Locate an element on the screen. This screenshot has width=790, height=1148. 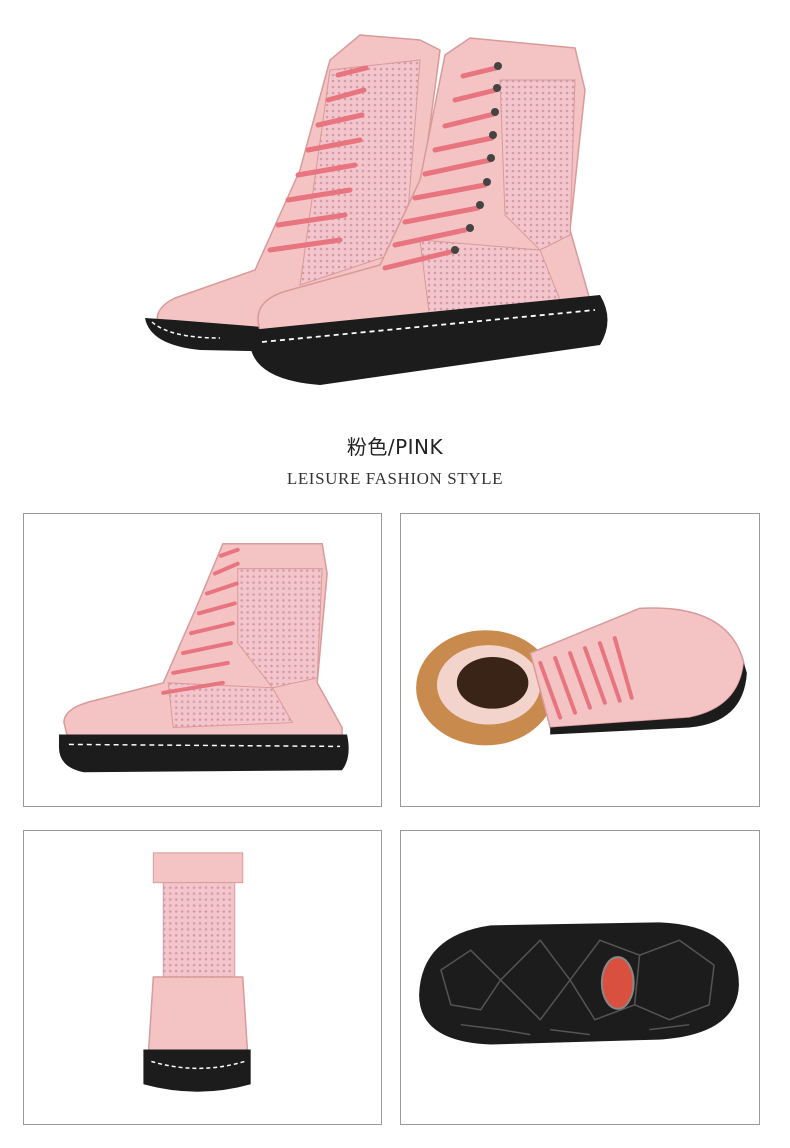
side-view-panel is located at coordinates (202, 660).